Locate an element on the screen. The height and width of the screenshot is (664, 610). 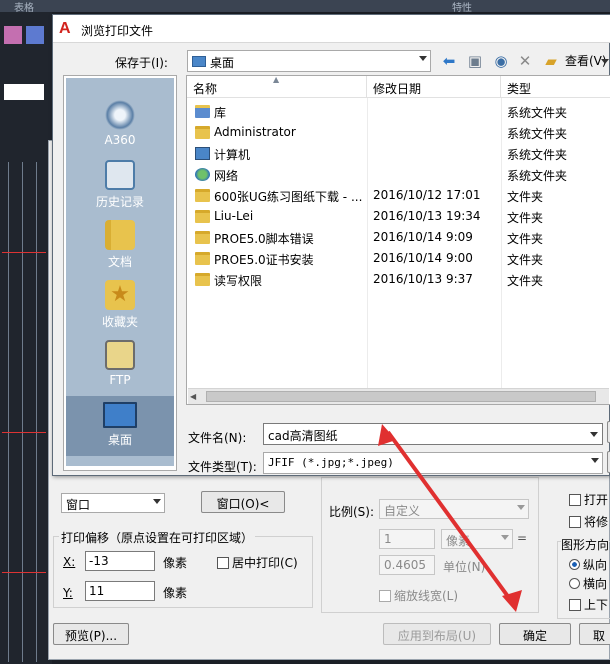
annotation-arrow-line is located at coordinates (450, 517).